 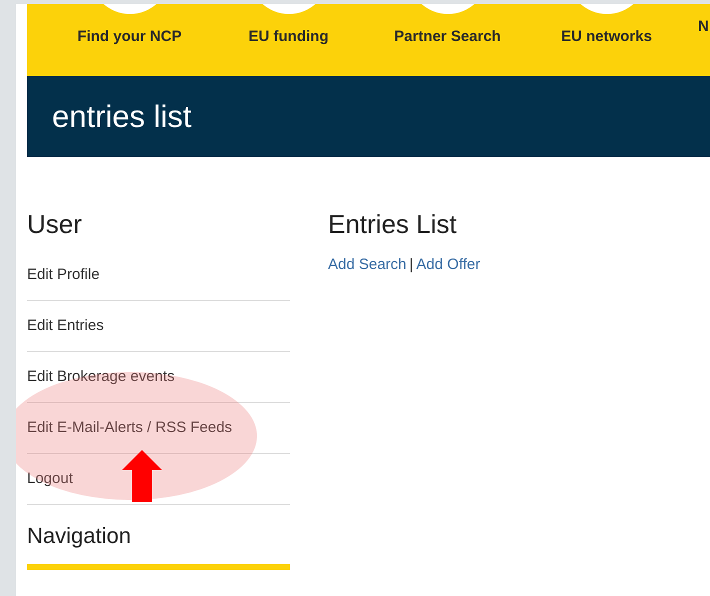 I want to click on sidebar-heading: User, so click(x=55, y=224).